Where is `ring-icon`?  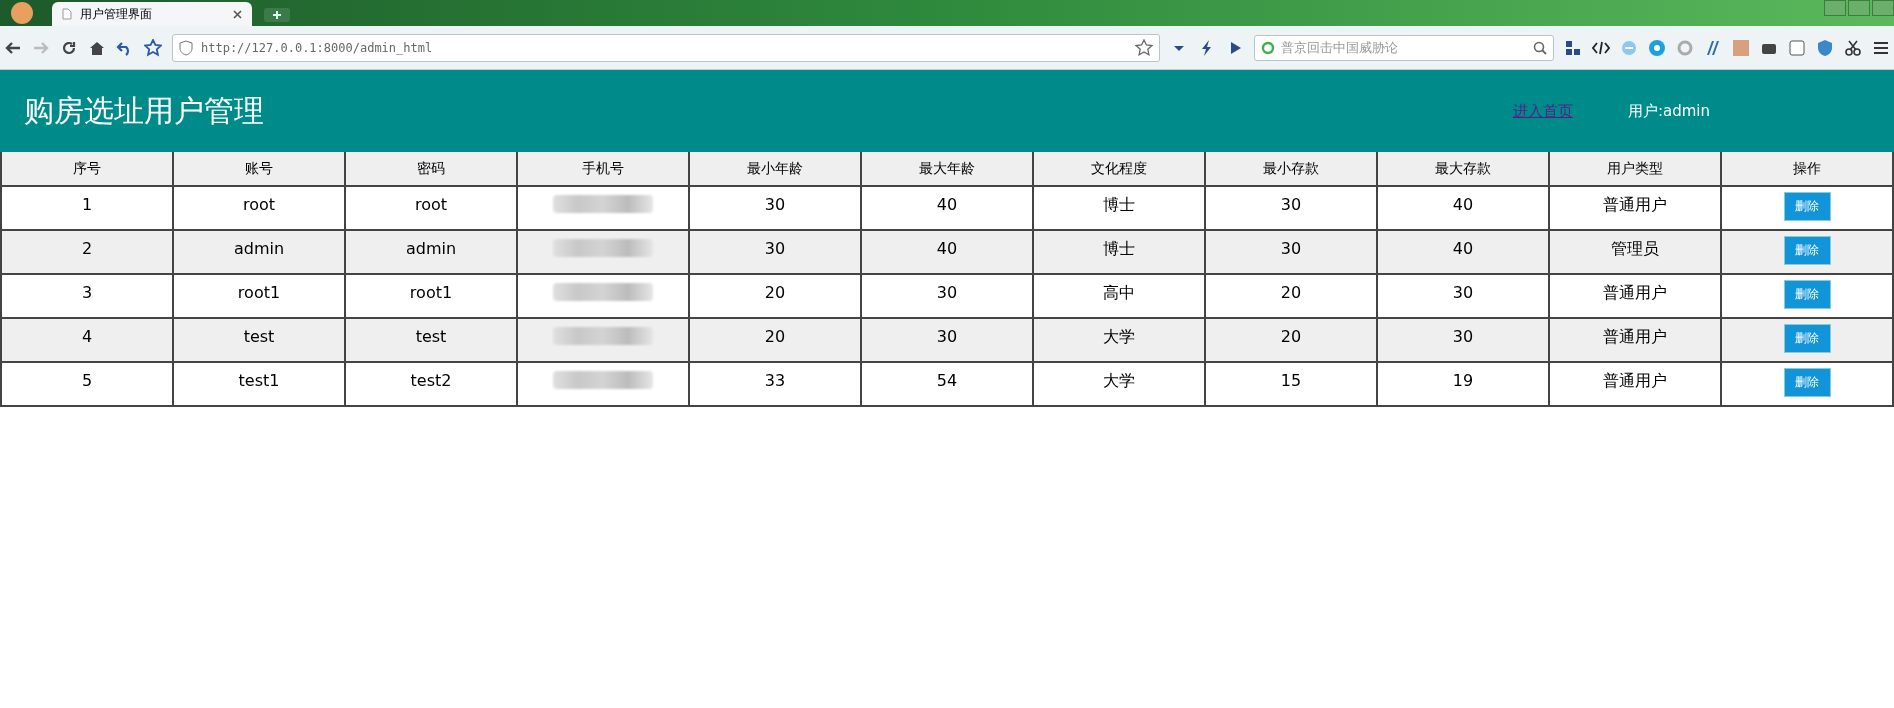
ring-icon is located at coordinates (1268, 47).